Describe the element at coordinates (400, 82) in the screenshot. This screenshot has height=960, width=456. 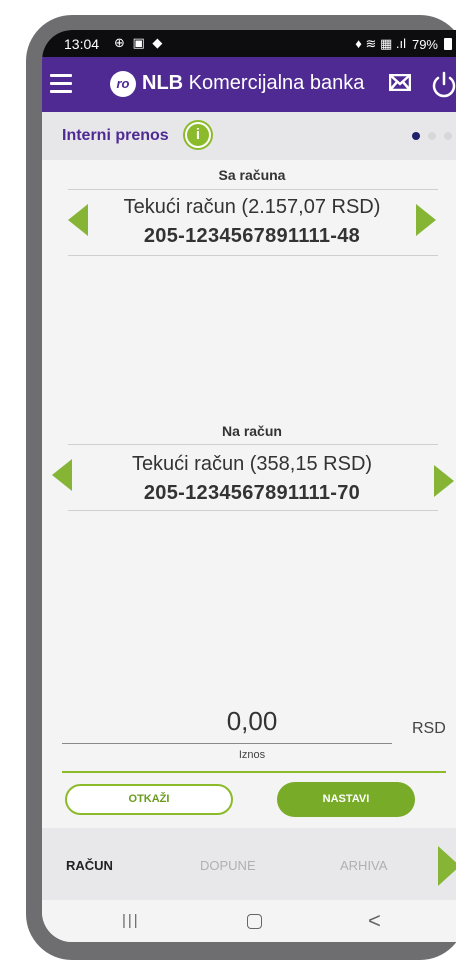
I see `mail-icon` at that location.